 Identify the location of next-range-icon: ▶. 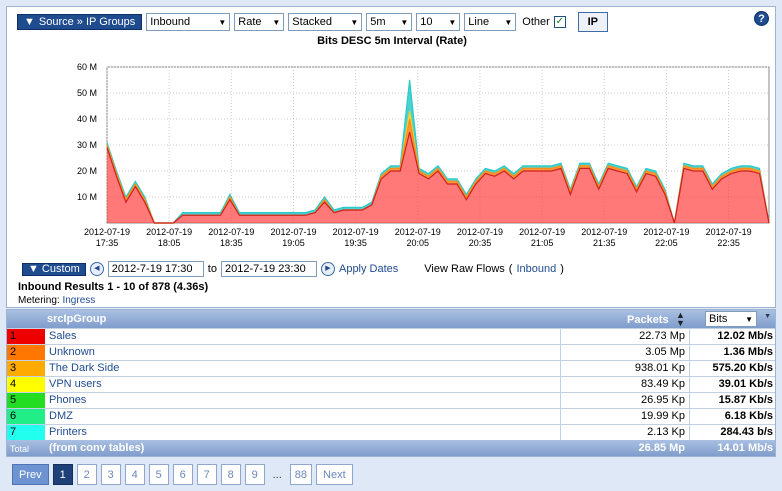
(327, 269).